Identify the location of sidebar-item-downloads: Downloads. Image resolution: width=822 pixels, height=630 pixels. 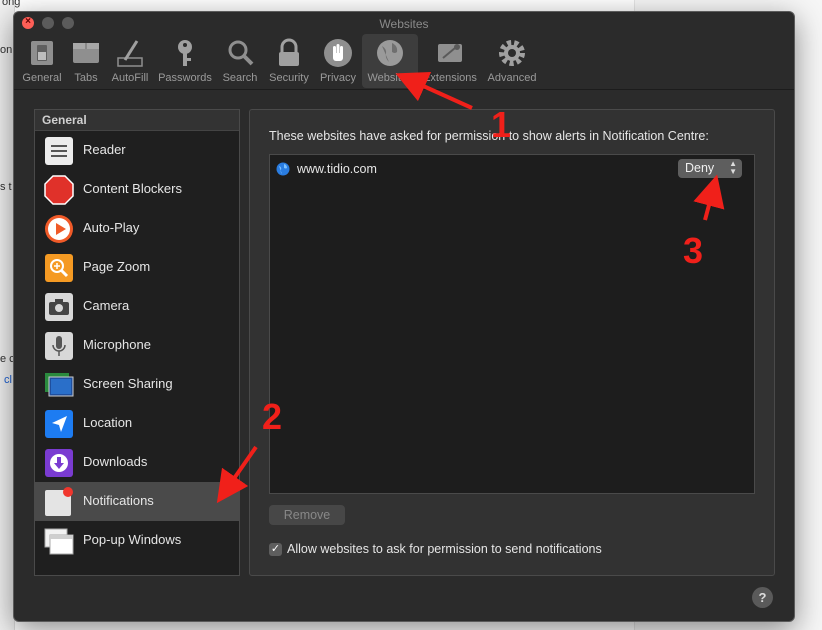
(137, 462).